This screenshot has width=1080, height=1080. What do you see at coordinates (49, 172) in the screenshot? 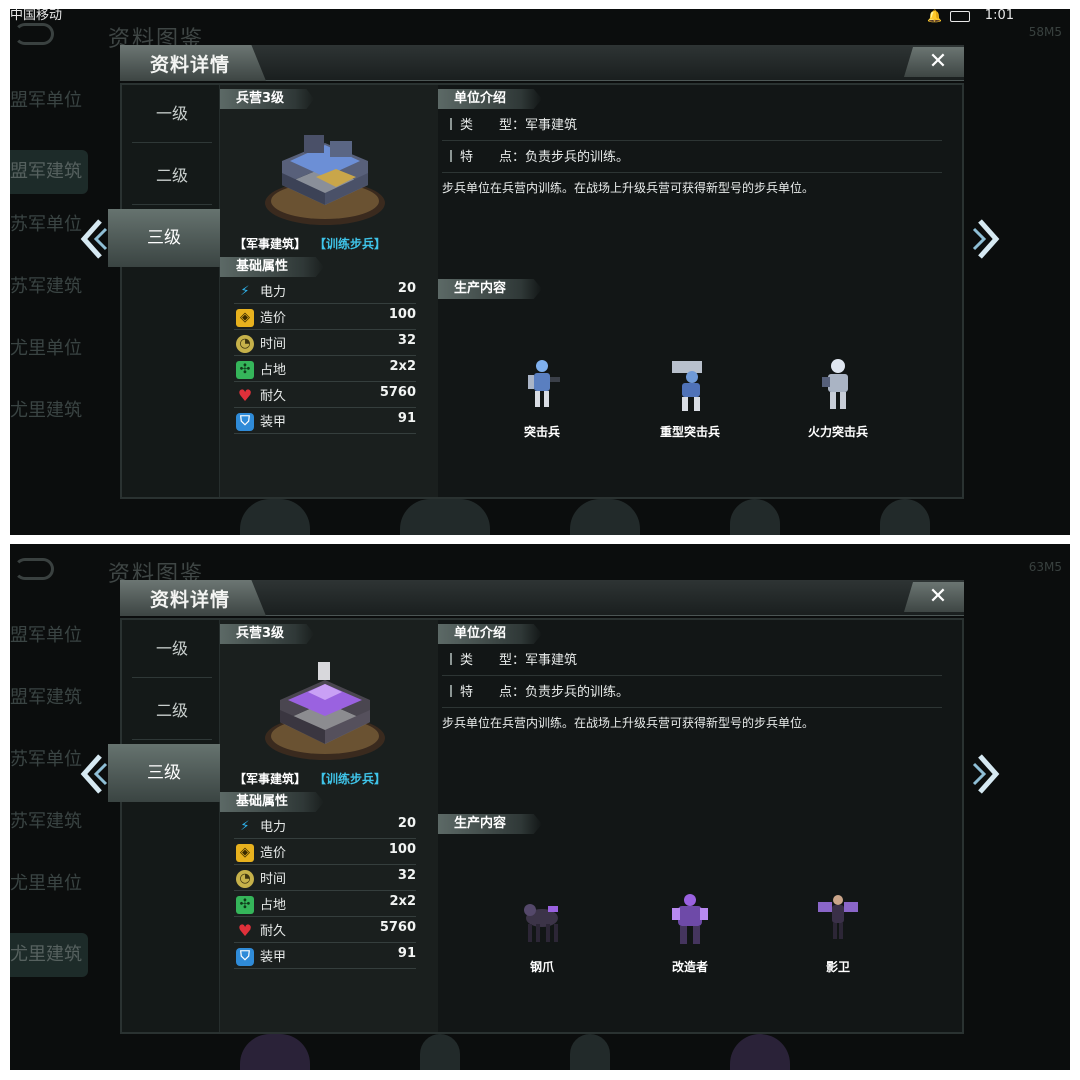
I see `nav-item-active: 盟军建筑` at bounding box center [49, 172].